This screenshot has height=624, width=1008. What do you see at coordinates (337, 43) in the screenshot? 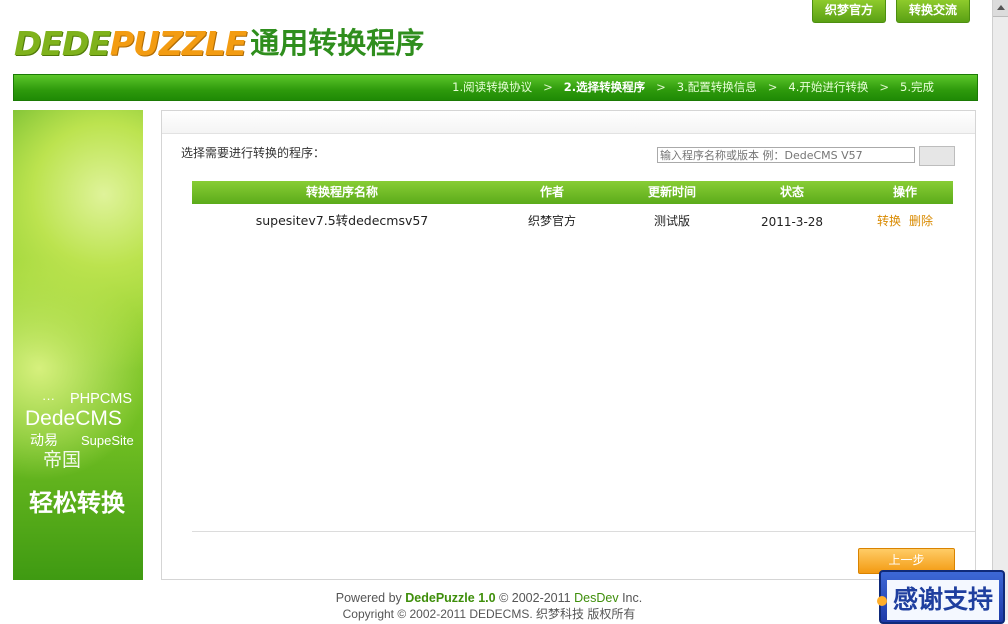
I see `logo-subtitle: 通用转换程序` at bounding box center [337, 43].